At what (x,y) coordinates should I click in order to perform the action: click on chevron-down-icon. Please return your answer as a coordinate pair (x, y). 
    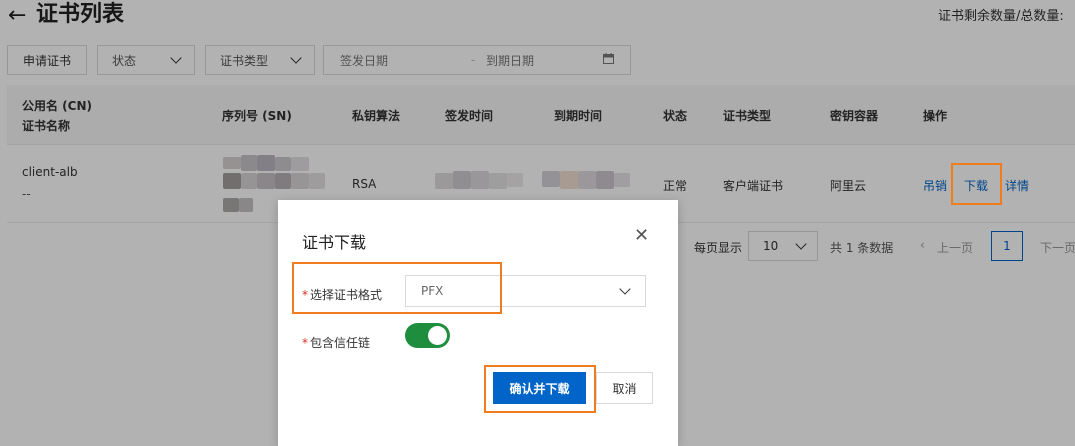
    Looking at the image, I should click on (625, 289).